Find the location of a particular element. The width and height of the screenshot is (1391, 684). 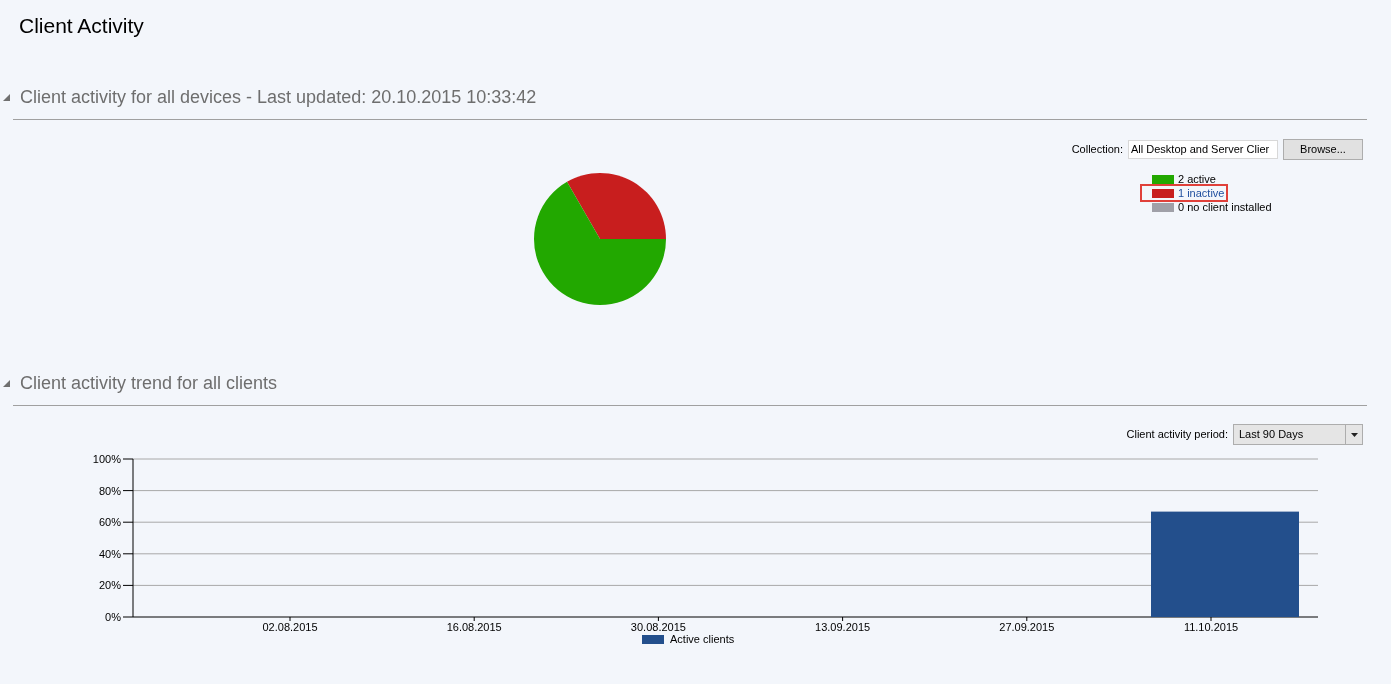

collection-label: Collection: is located at coordinates (1097, 150).